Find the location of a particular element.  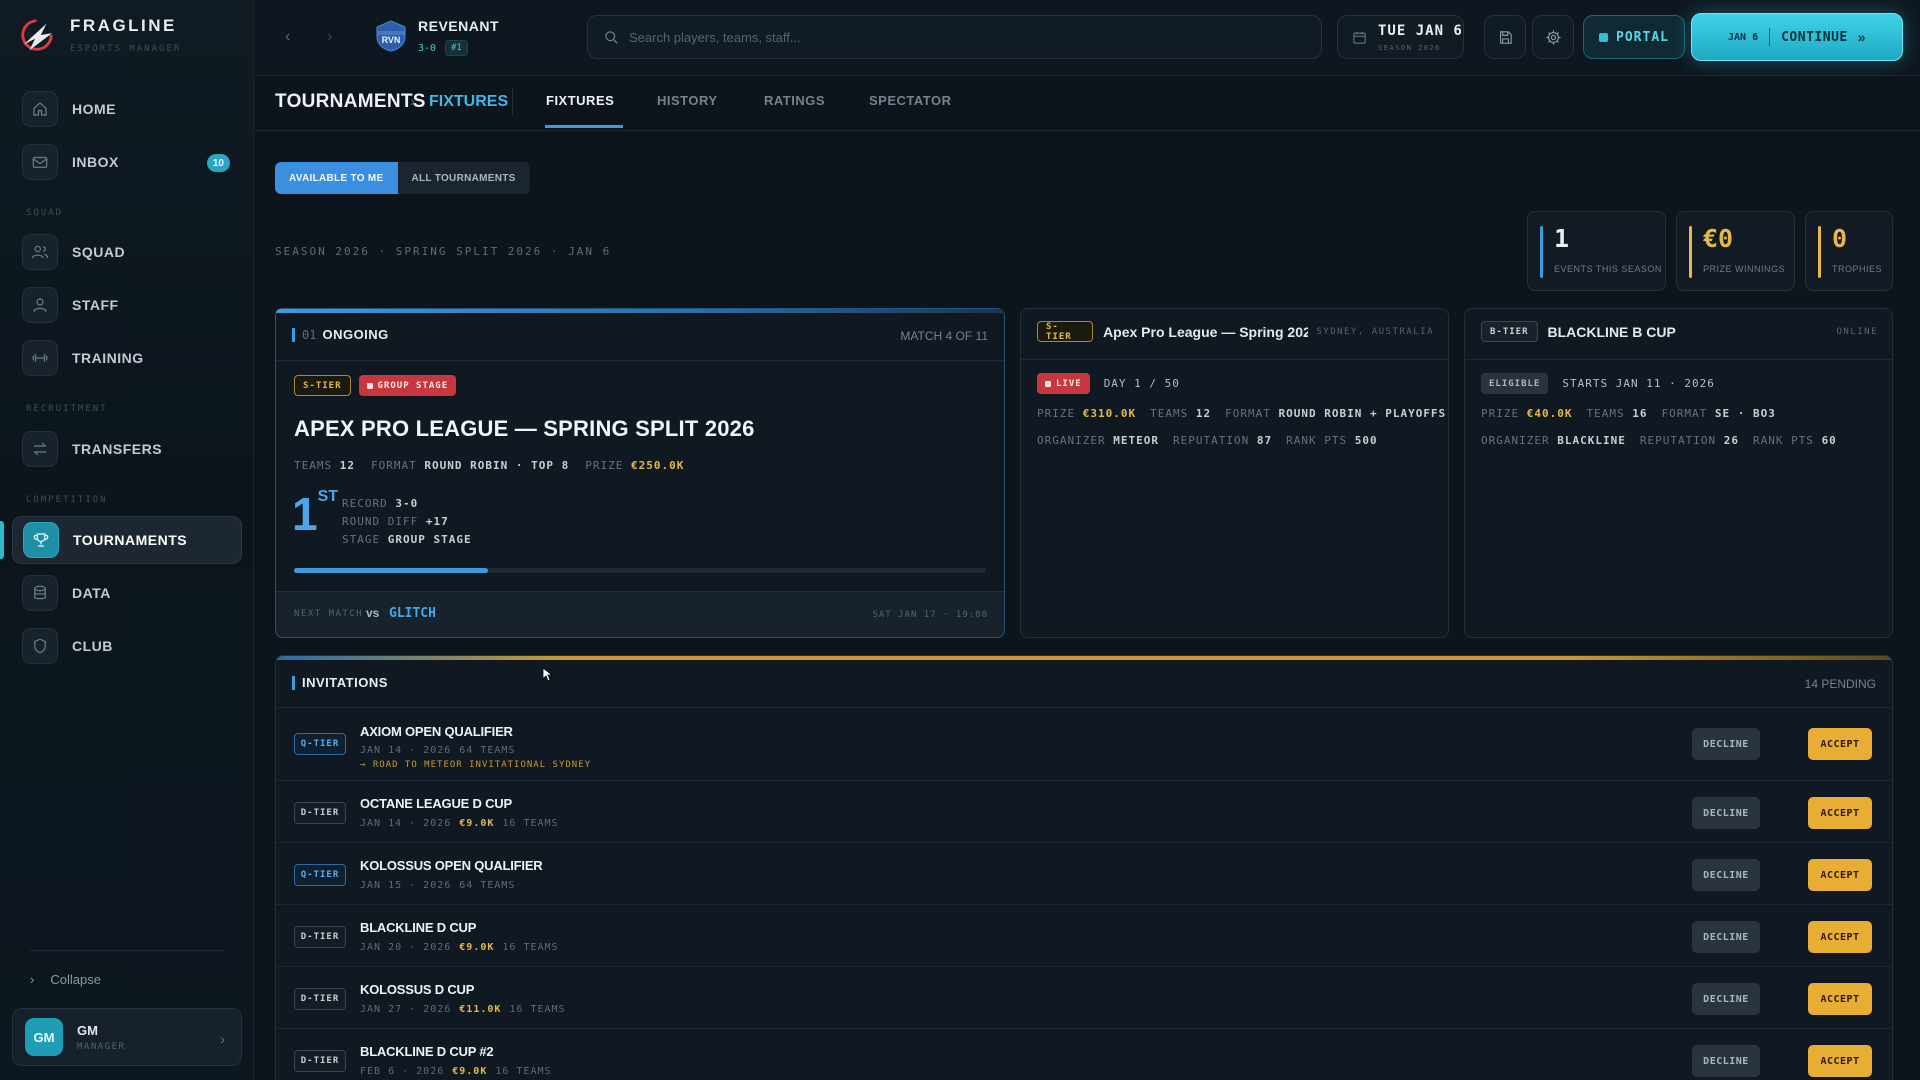

collapse-label: Collapse is located at coordinates (75, 979).